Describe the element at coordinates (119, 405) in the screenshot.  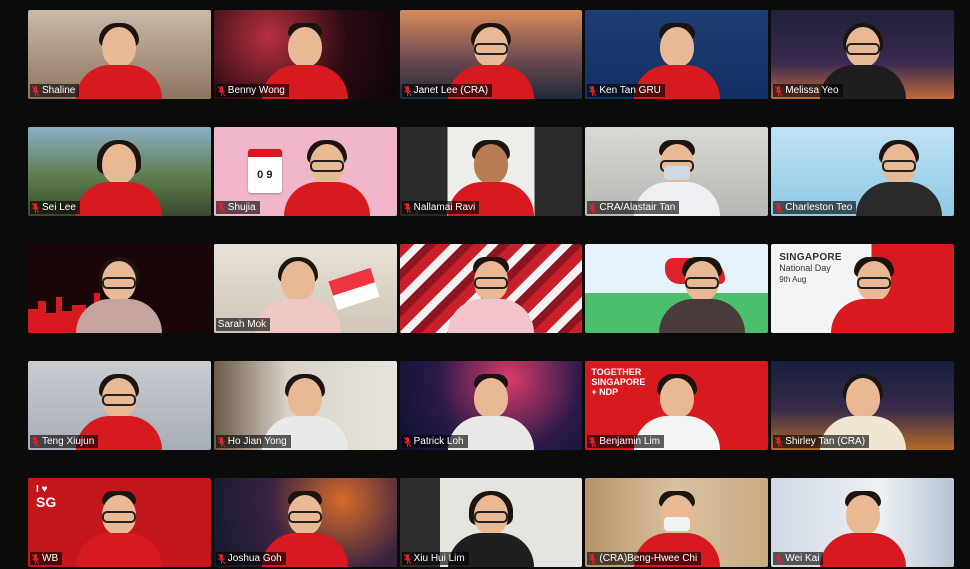
I see `participant-tile: Teng Xiujun` at that location.